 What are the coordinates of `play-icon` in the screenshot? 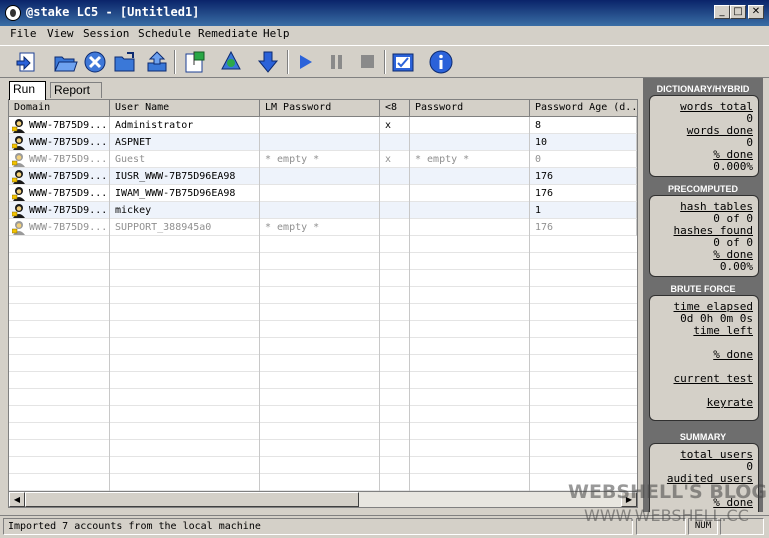 It's located at (305, 62).